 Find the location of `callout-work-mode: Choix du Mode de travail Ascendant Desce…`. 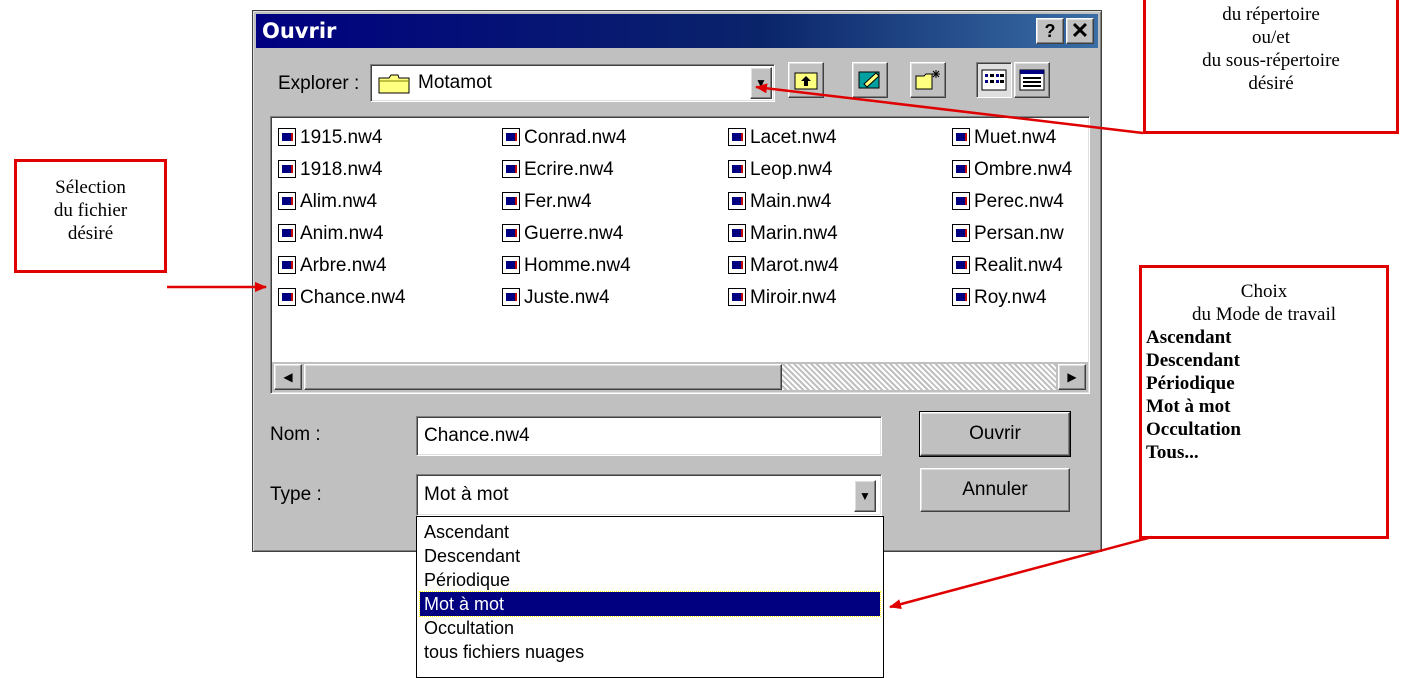

callout-work-mode: Choix du Mode de travail Ascendant Desce… is located at coordinates (1264, 402).